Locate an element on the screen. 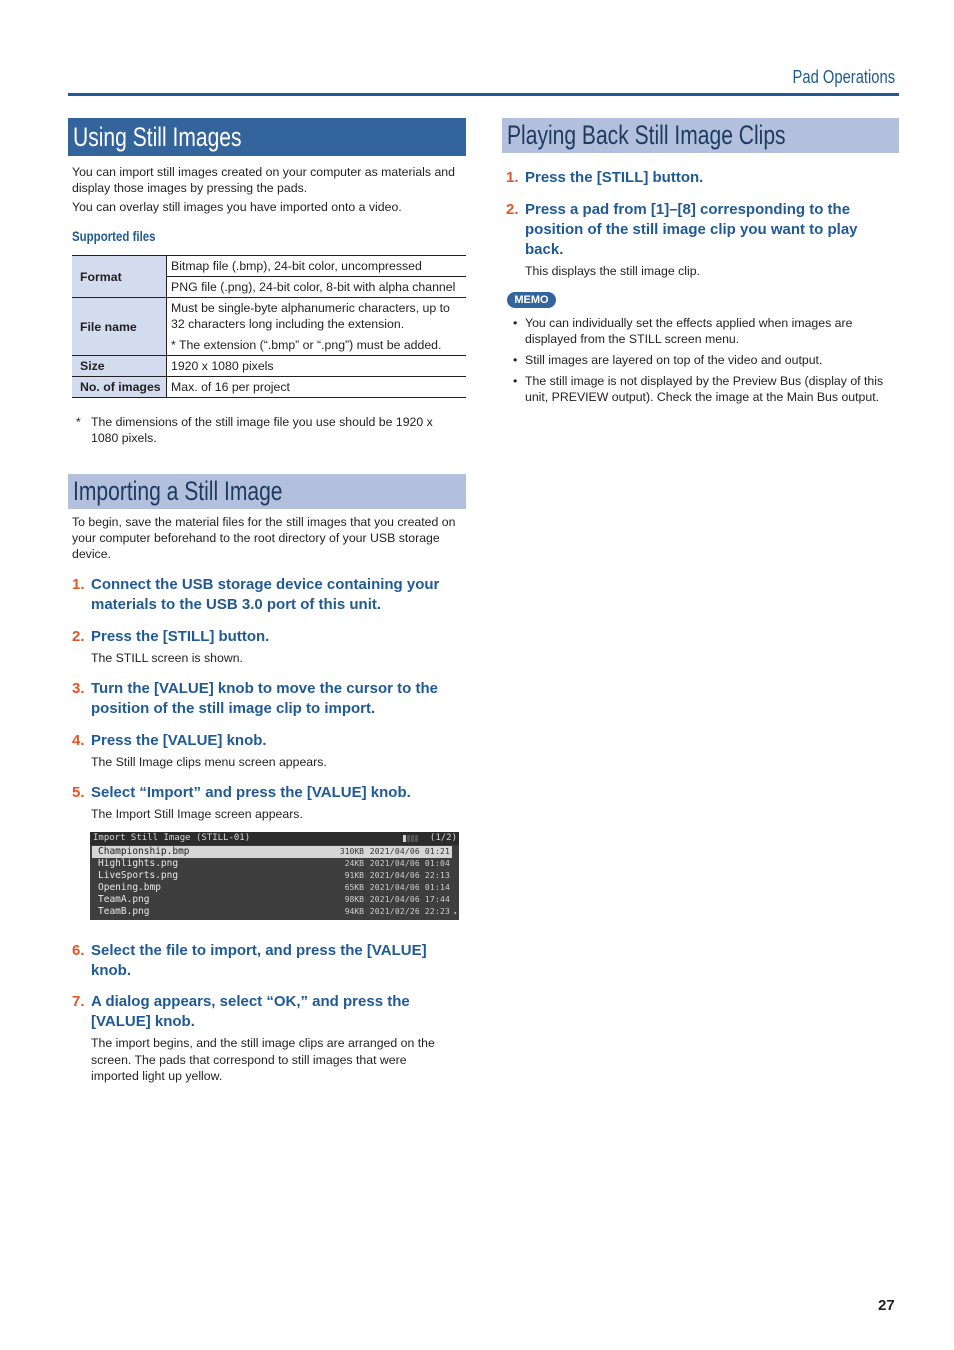  file-date: 2021/04/06 01:21 is located at coordinates (409, 851).